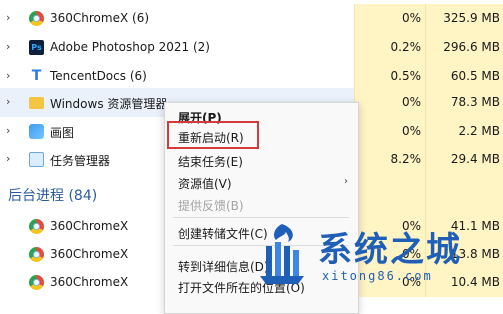 This screenshot has width=503, height=314. What do you see at coordinates (406, 76) in the screenshot?
I see `cpu-value: 0.5%` at bounding box center [406, 76].